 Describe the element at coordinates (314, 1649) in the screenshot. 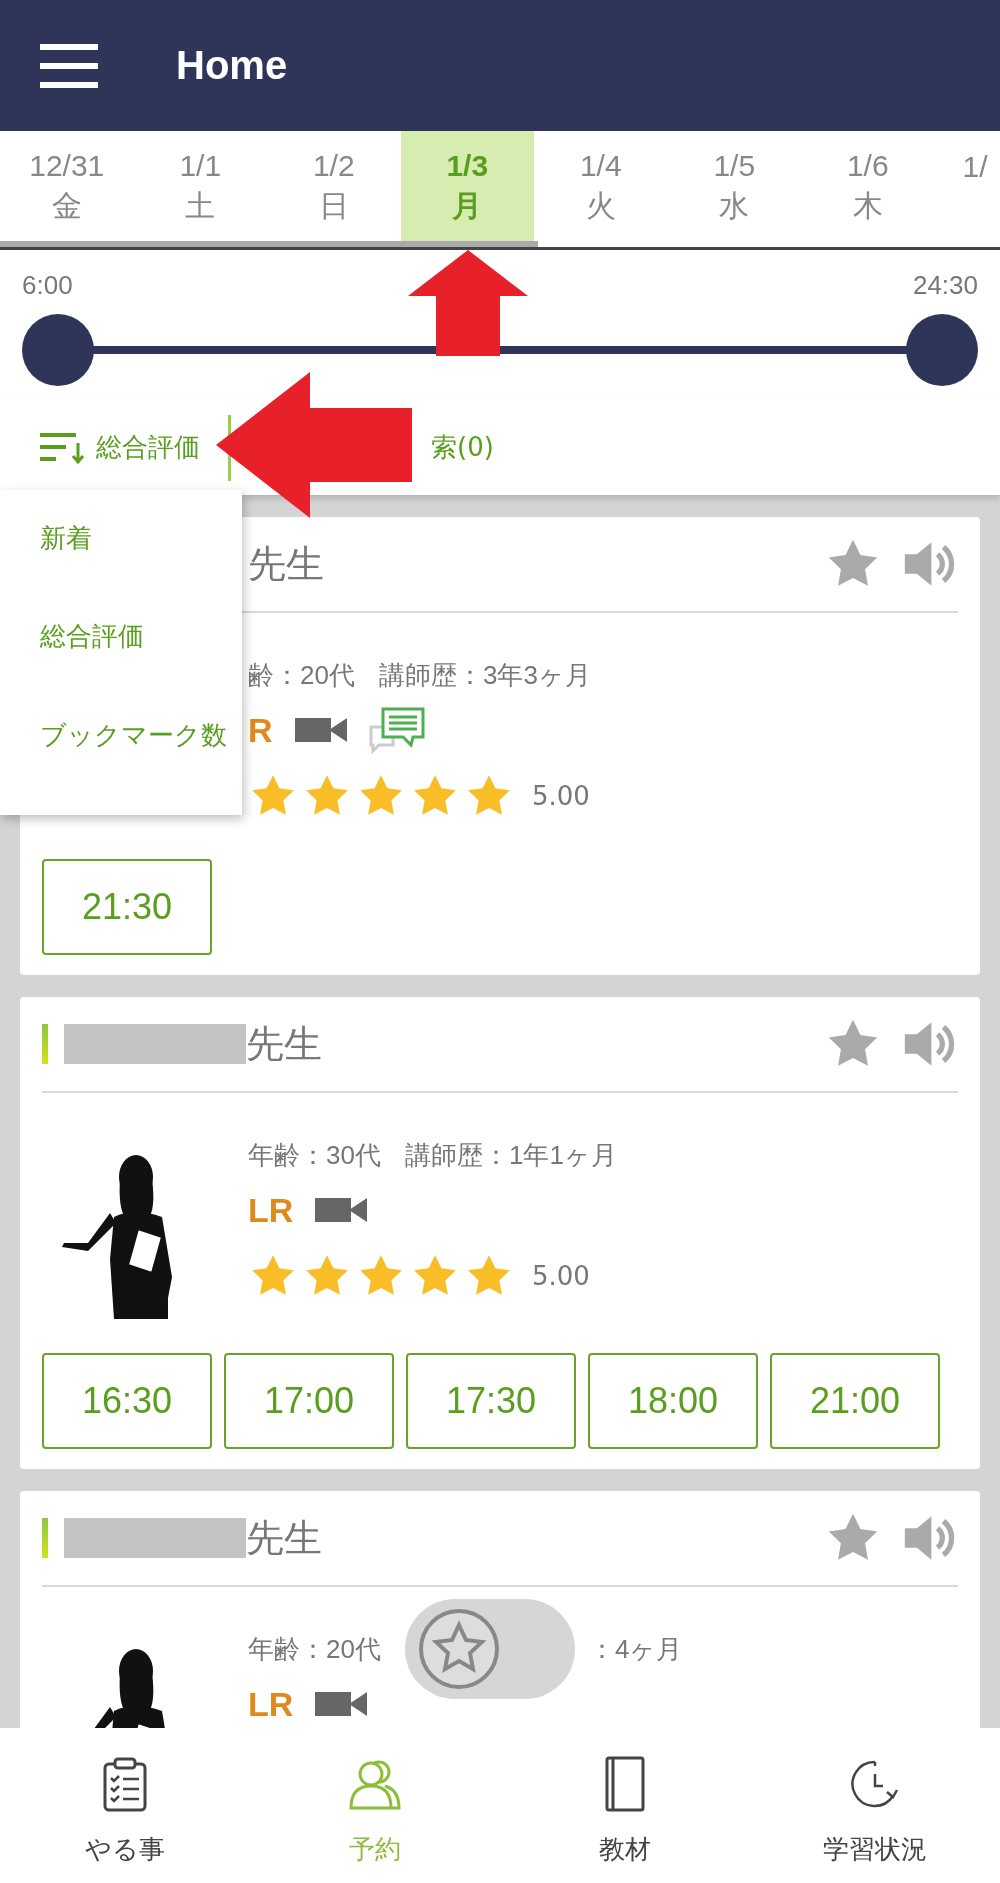

I see `teacher-info: 年齢：20代` at that location.